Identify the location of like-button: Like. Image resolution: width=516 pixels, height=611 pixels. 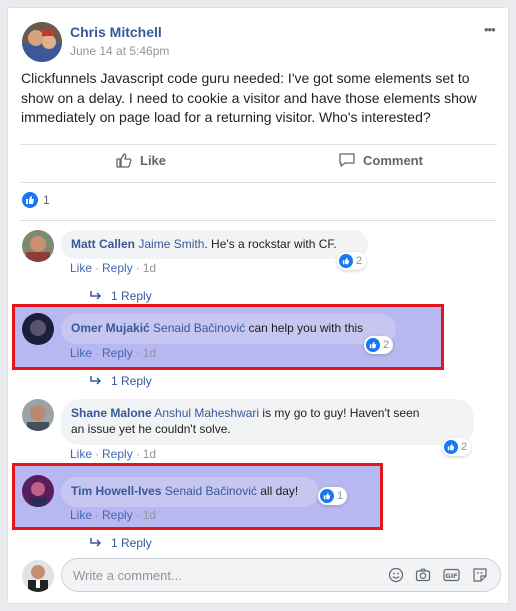
(140, 160).